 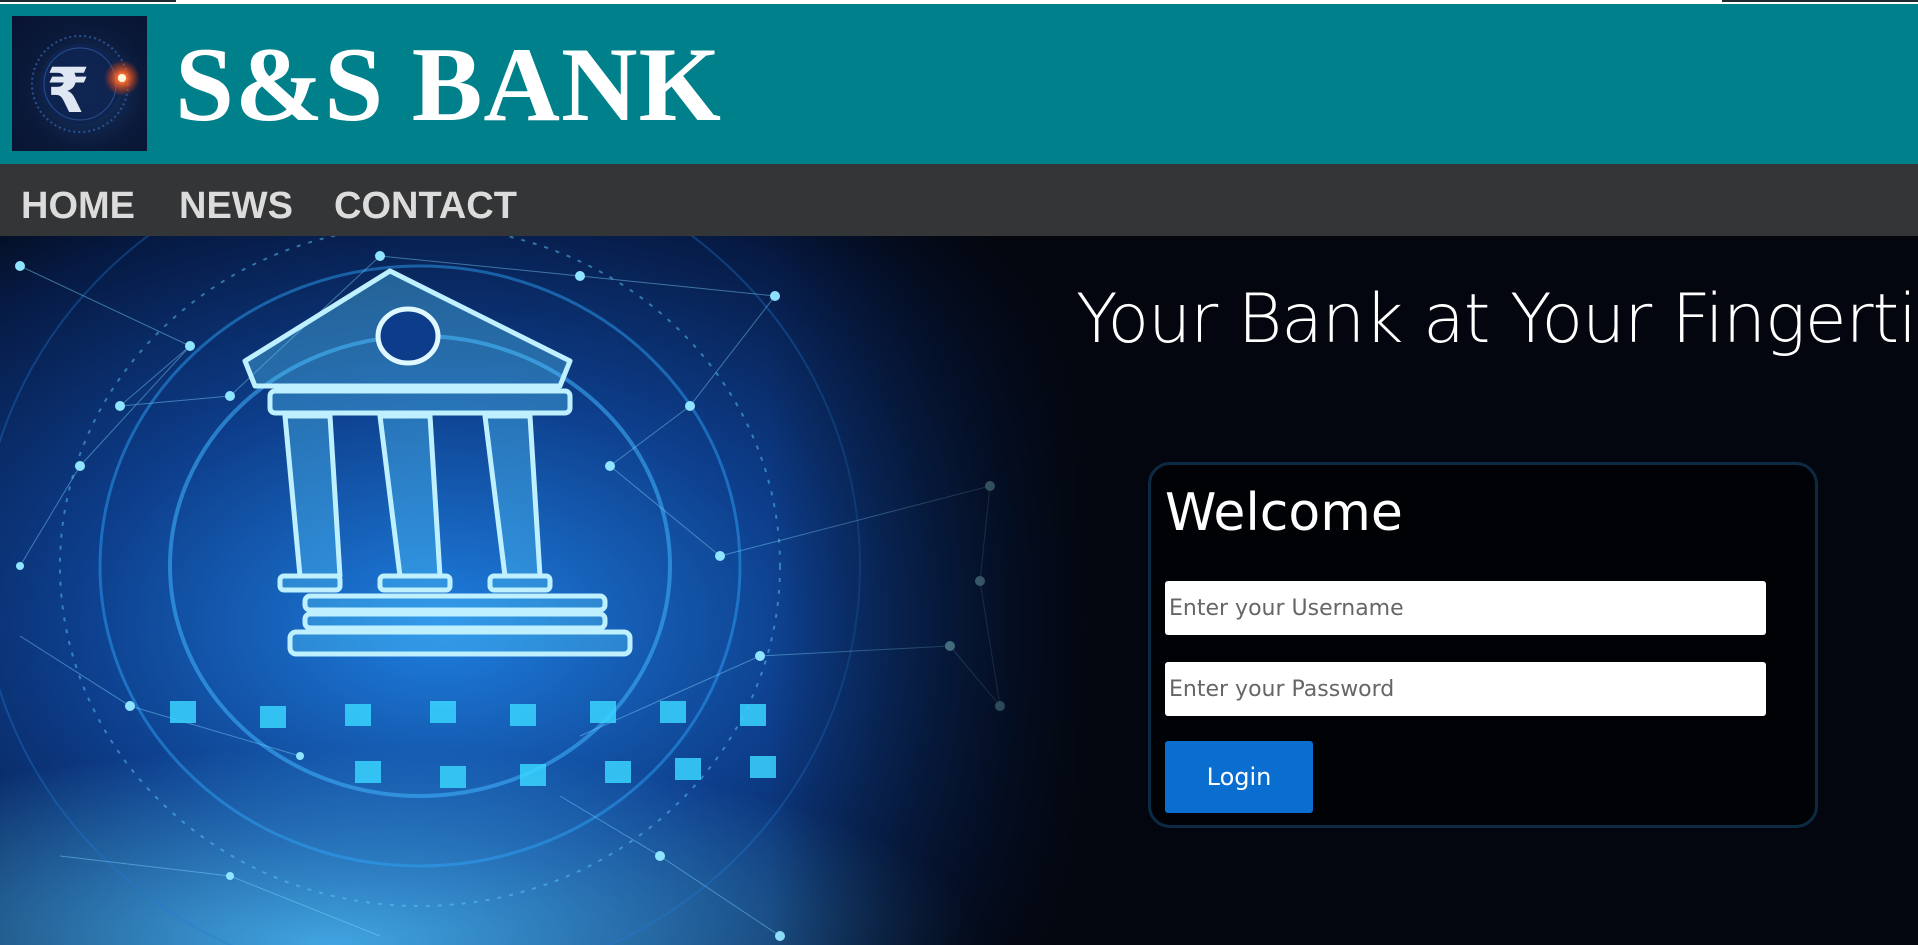 I want to click on top-border-segment-right, so click(x=1820, y=1).